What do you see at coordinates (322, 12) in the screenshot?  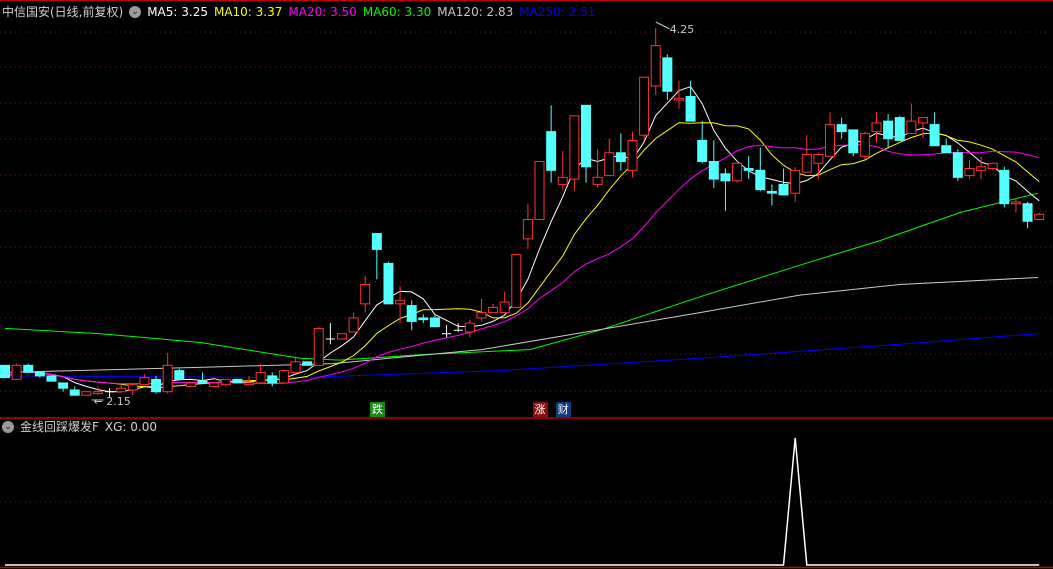 I see `ma20-label: MA20: 3.50` at bounding box center [322, 12].